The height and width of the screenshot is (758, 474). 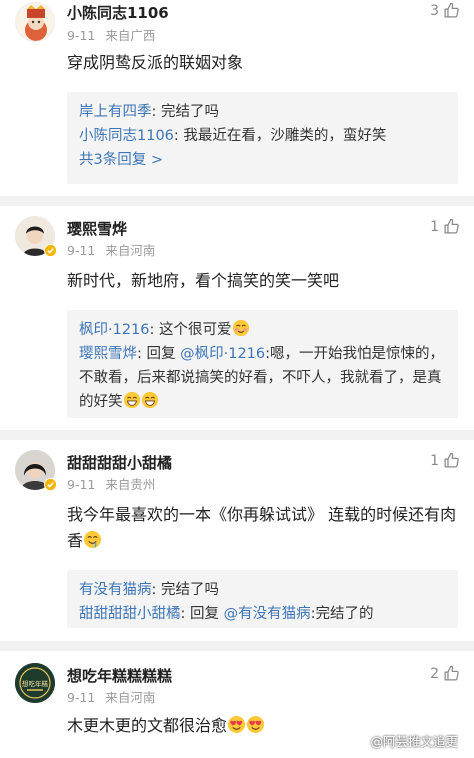 I want to click on reply-item: 甜甜甜甜小甜橘: 回复 @有没有猫病:完结了的, so click(x=262, y=614).